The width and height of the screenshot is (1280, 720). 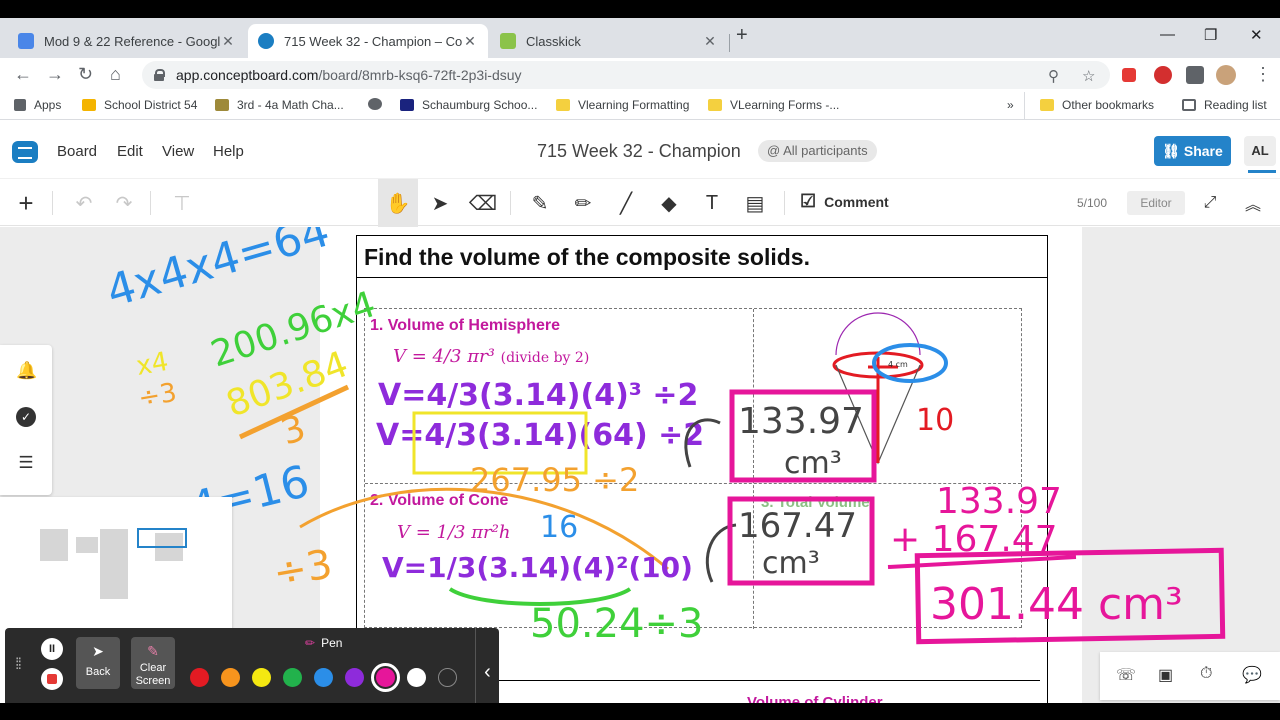 What do you see at coordinates (1165, 675) in the screenshot?
I see `presentation-icon: ▣` at bounding box center [1165, 675].